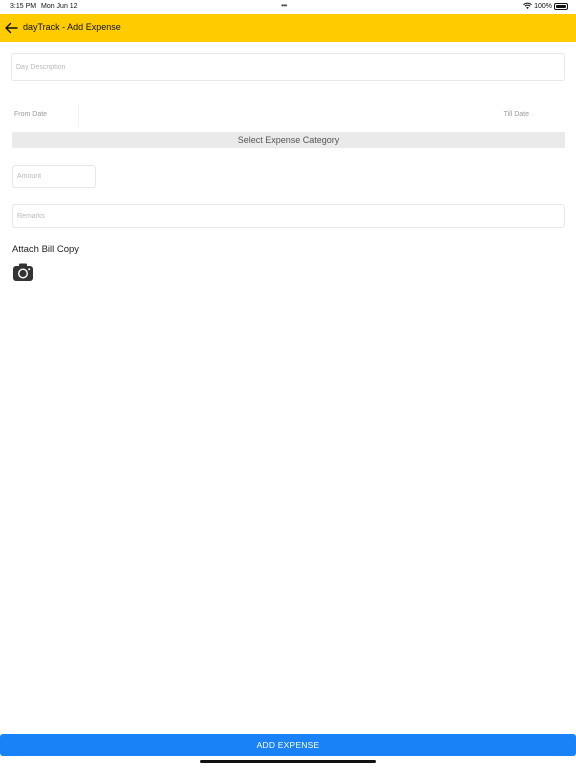 The image size is (576, 768). Describe the element at coordinates (72, 27) in the screenshot. I see `page-title: dayTrack - Add Expense` at that location.